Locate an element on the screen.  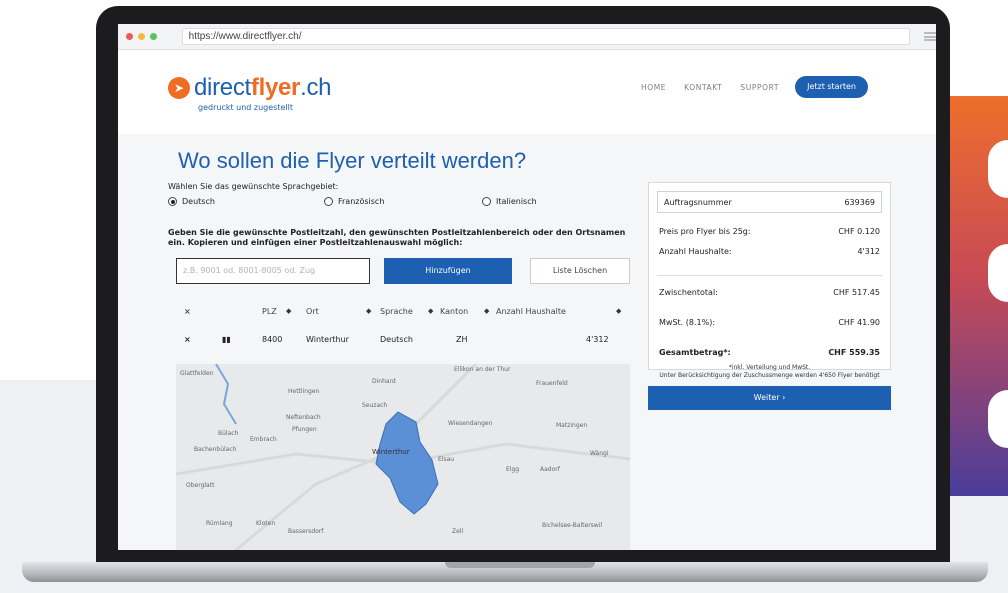
clear-list-button: Liste Löschen is located at coordinates (580, 271).